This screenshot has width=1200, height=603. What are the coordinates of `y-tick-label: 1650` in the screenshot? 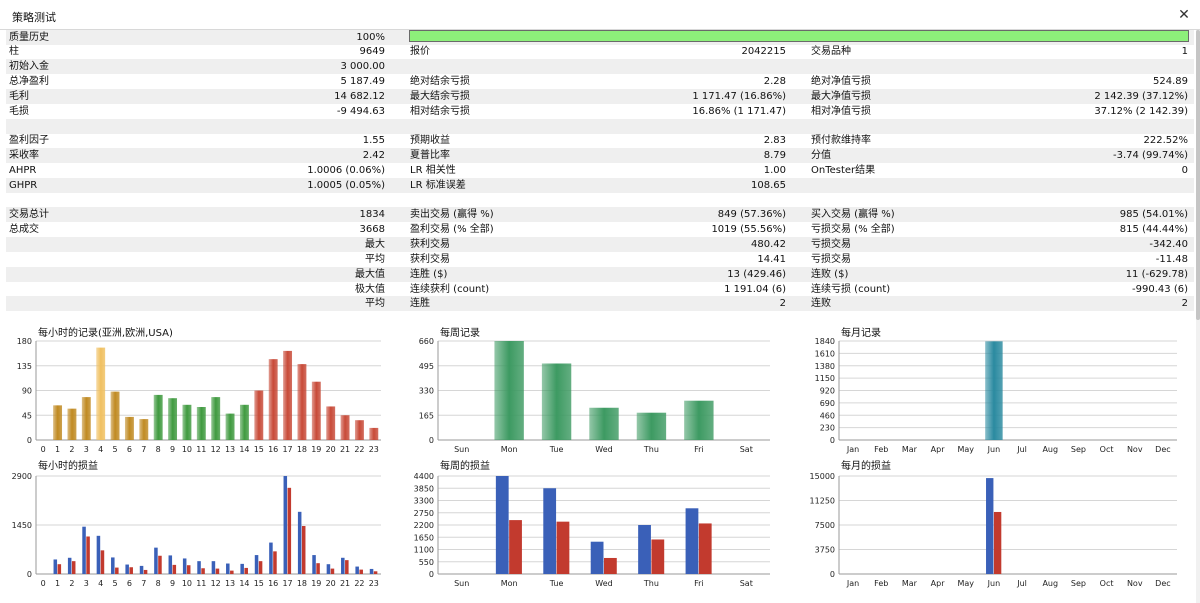 It's located at (424, 537).